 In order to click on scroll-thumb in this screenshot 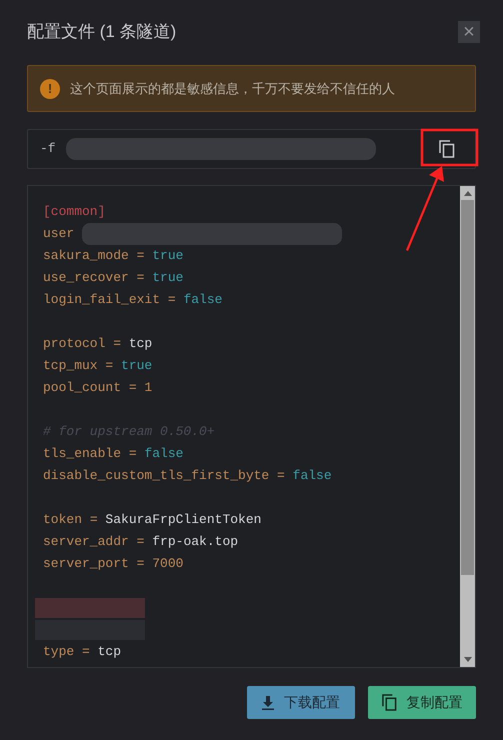, I will do `click(467, 387)`.